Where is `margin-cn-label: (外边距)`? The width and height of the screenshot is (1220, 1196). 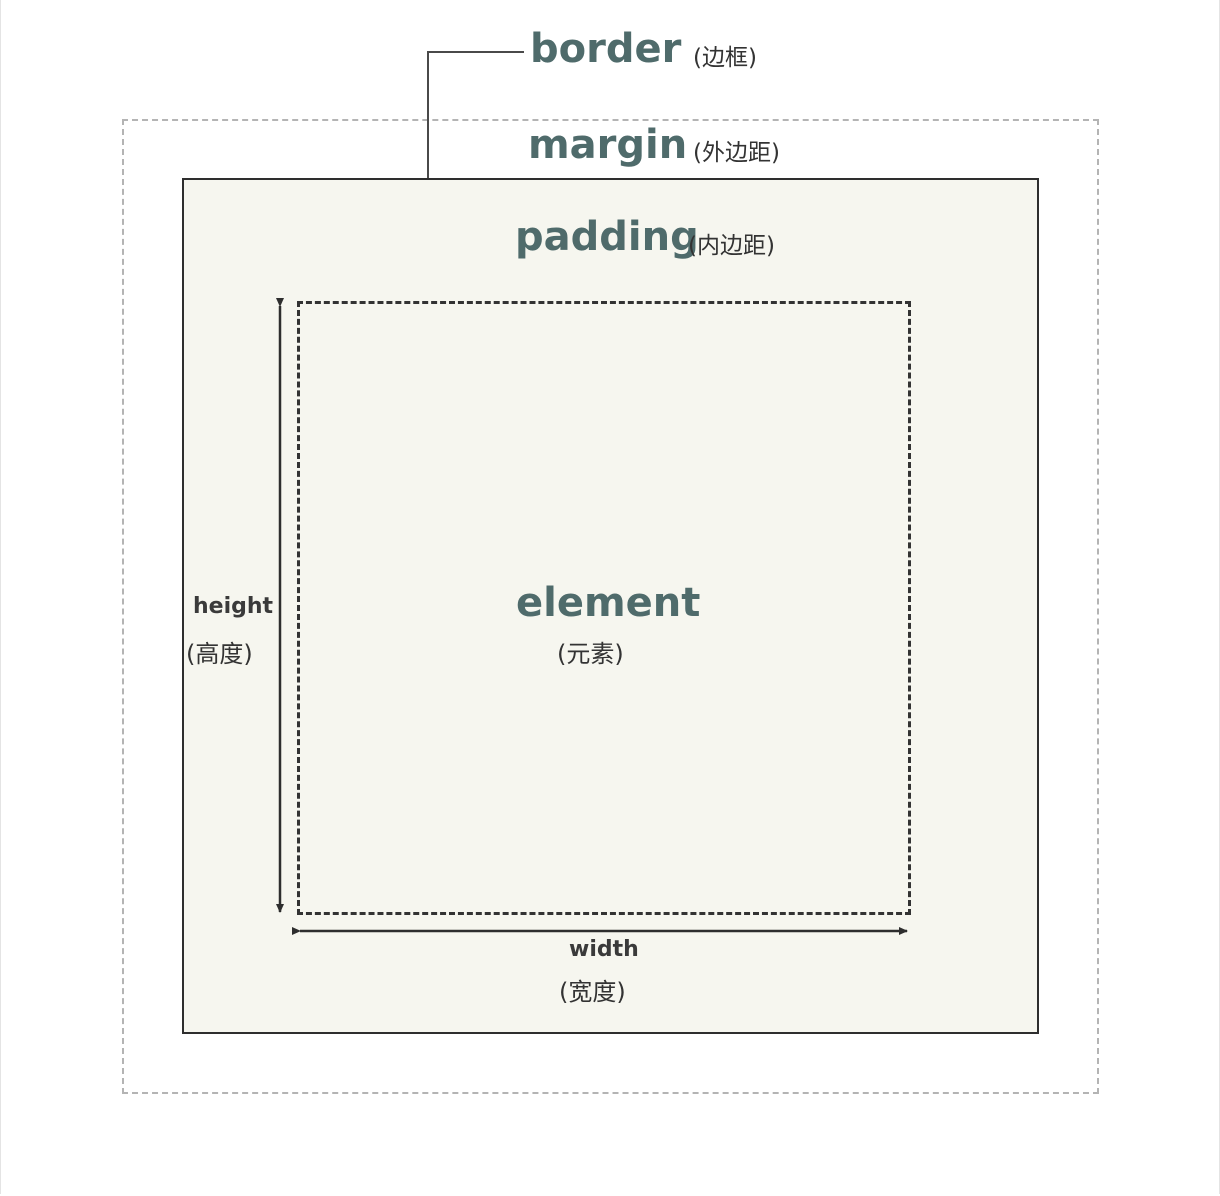 margin-cn-label: (外边距) is located at coordinates (736, 153).